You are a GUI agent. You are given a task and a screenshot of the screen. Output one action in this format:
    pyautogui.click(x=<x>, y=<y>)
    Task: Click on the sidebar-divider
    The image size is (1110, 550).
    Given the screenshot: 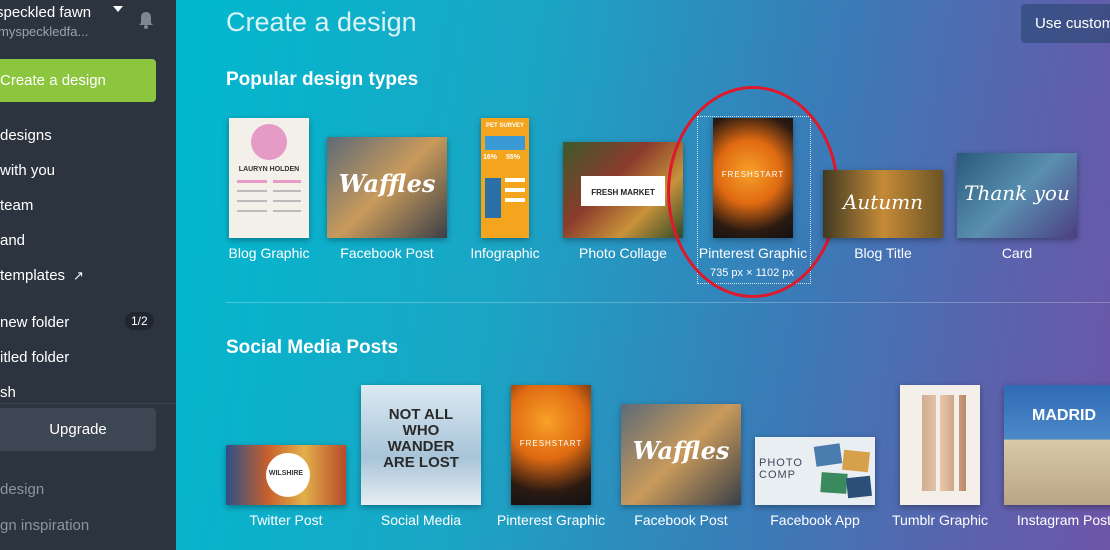 What is the action you would take?
    pyautogui.click(x=88, y=403)
    